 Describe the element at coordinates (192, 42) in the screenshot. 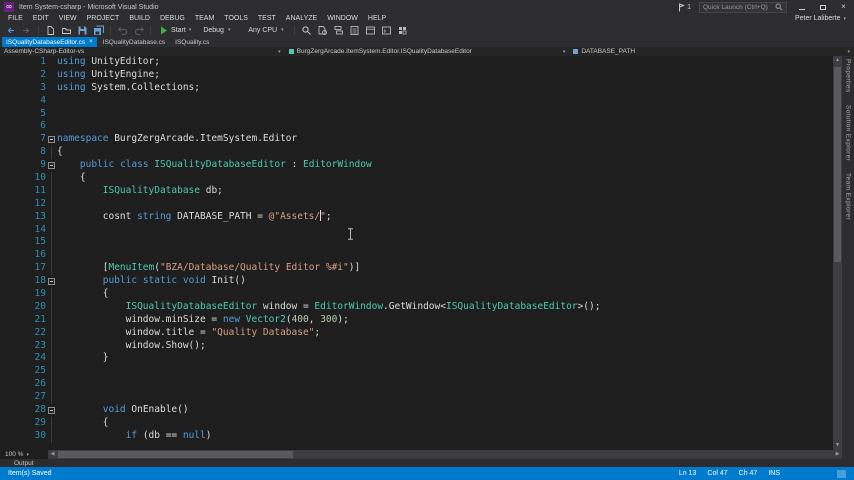

I see `tab-ISQuality.cs: ISQuality.cs` at that location.